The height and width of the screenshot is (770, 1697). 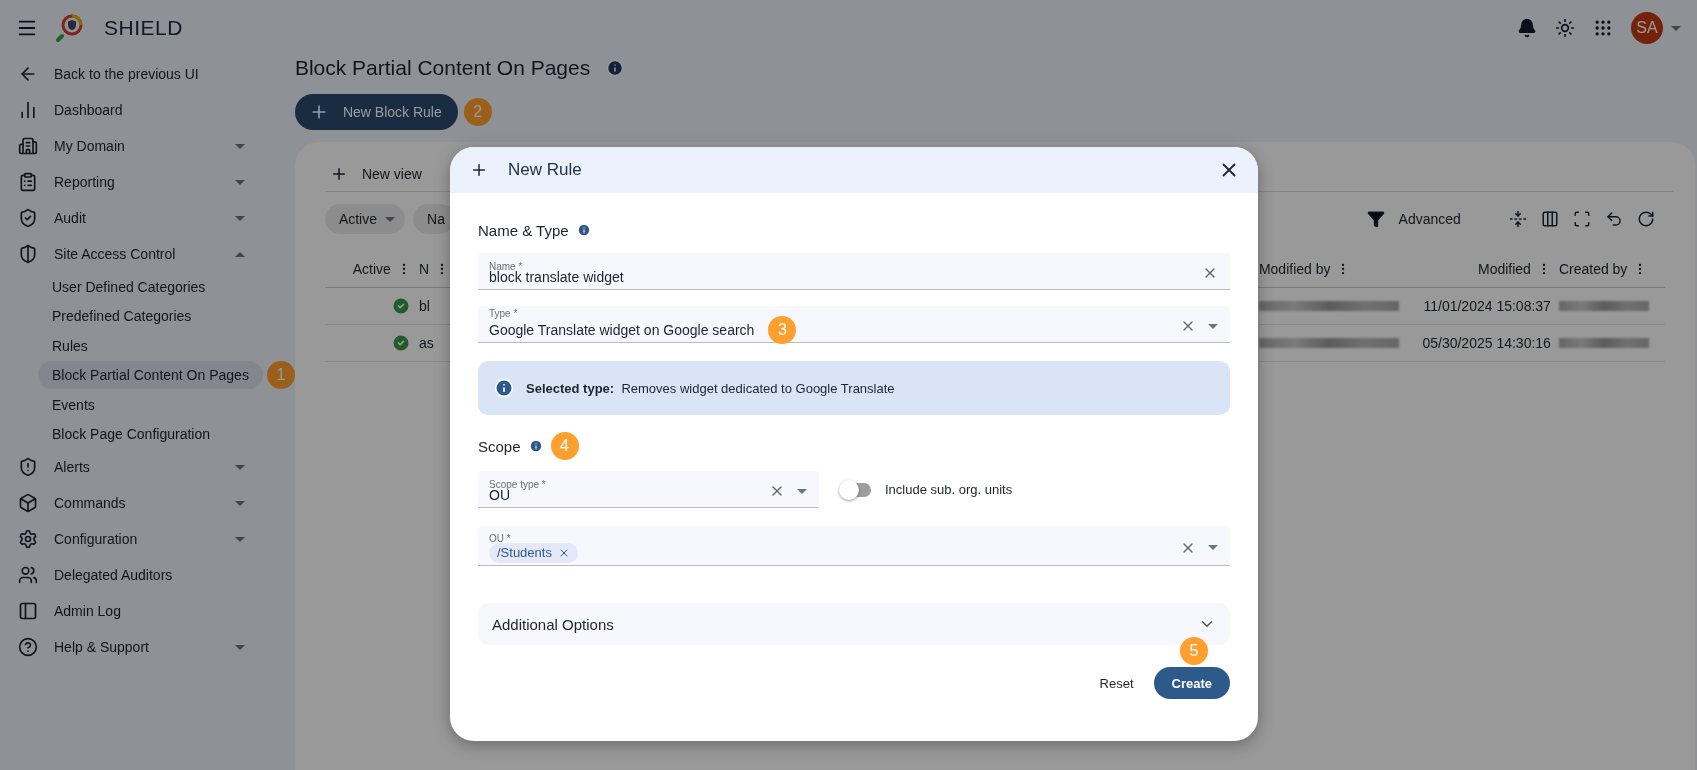 I want to click on sidebar-item: Alerts, so click(x=136, y=467).